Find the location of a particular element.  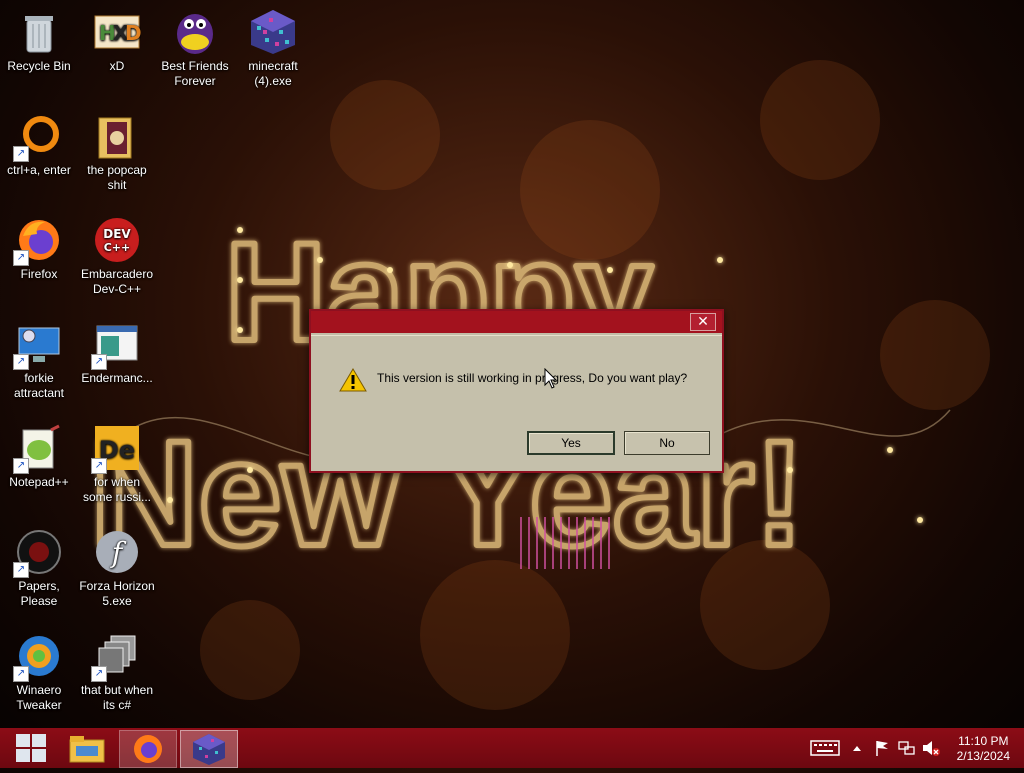

notepad-plus-plus-icon: ↗ is located at coordinates (38, 449).